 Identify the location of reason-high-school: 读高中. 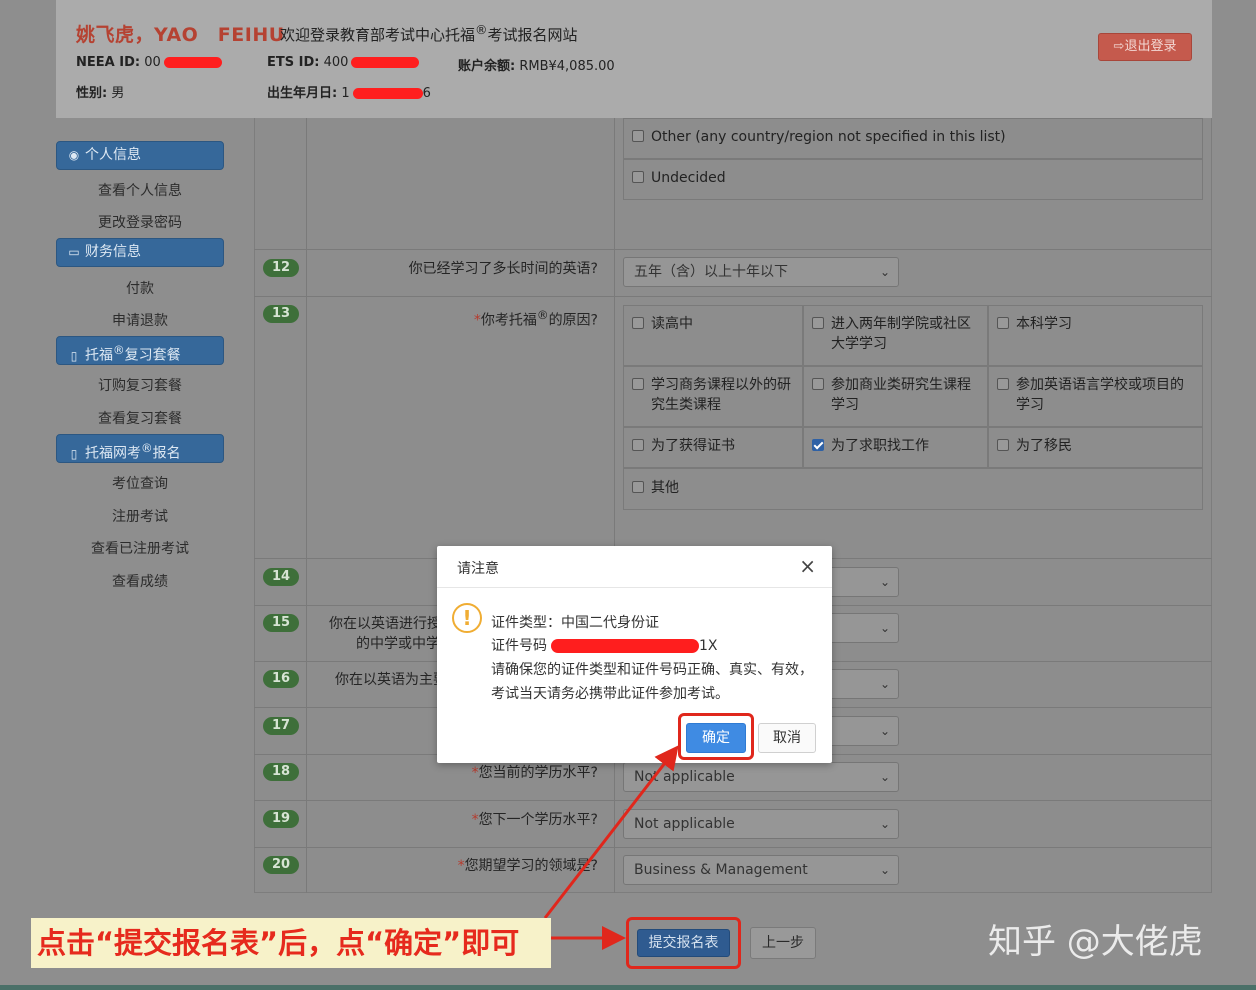
(662, 324).